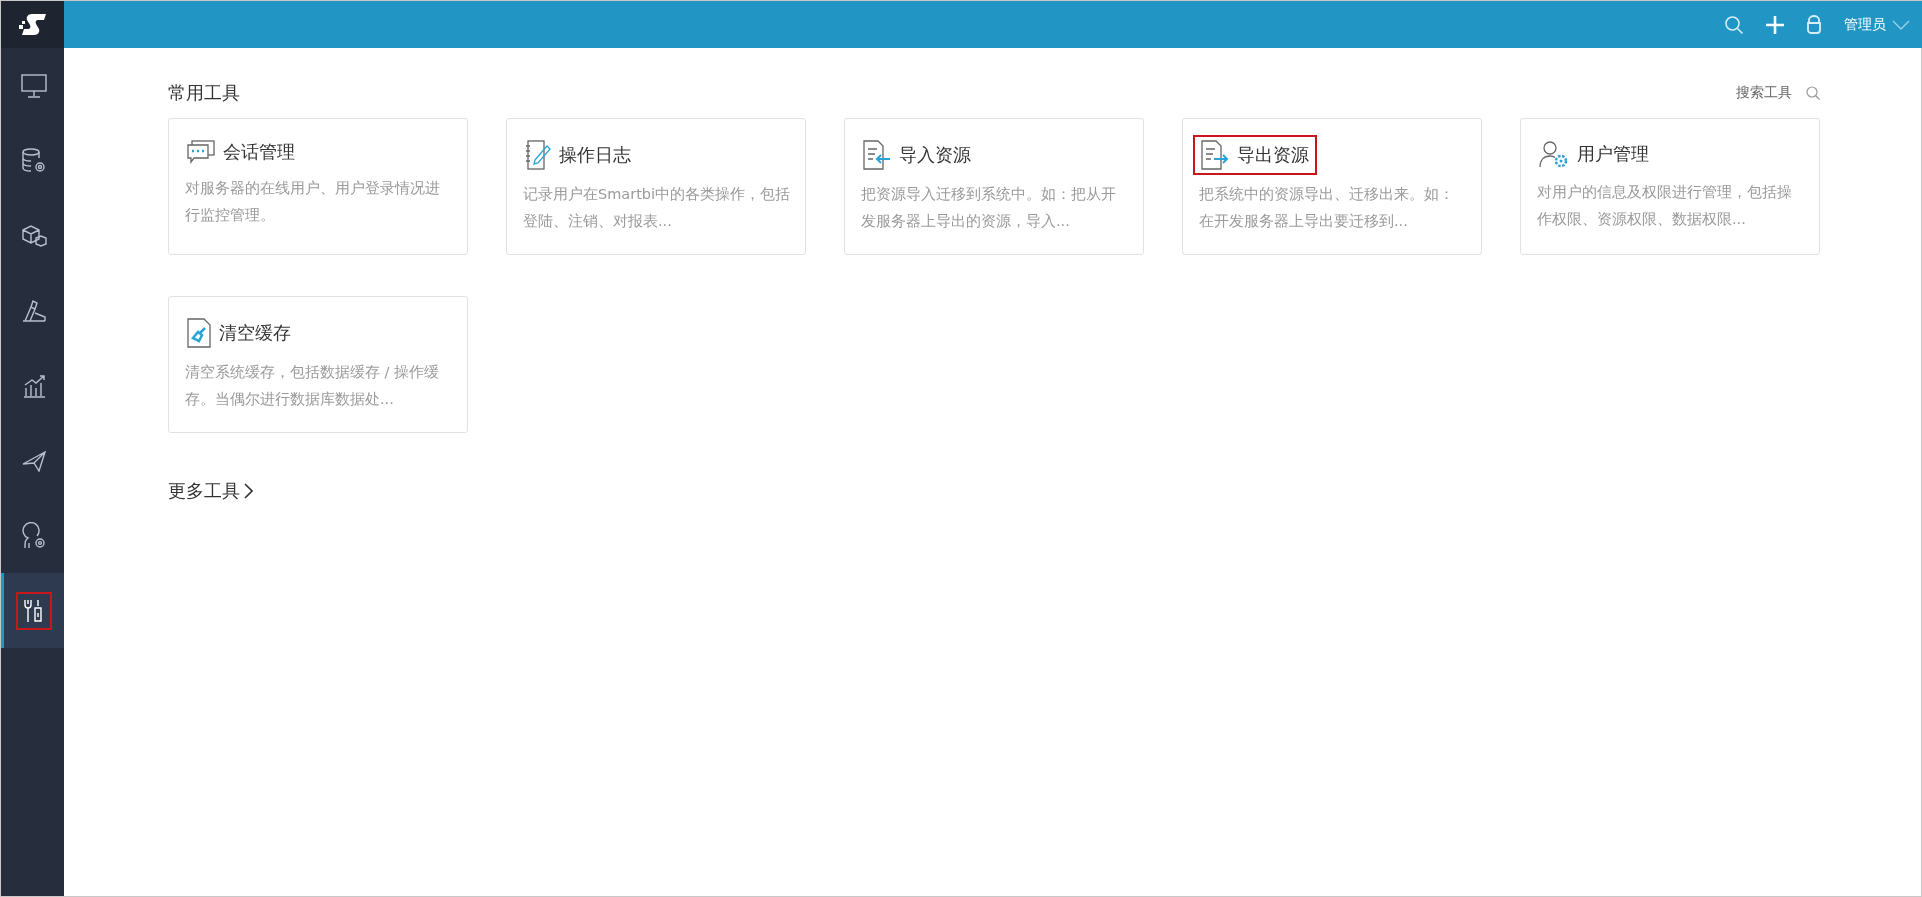  What do you see at coordinates (1901, 24) in the screenshot?
I see `chevron-down-icon` at bounding box center [1901, 24].